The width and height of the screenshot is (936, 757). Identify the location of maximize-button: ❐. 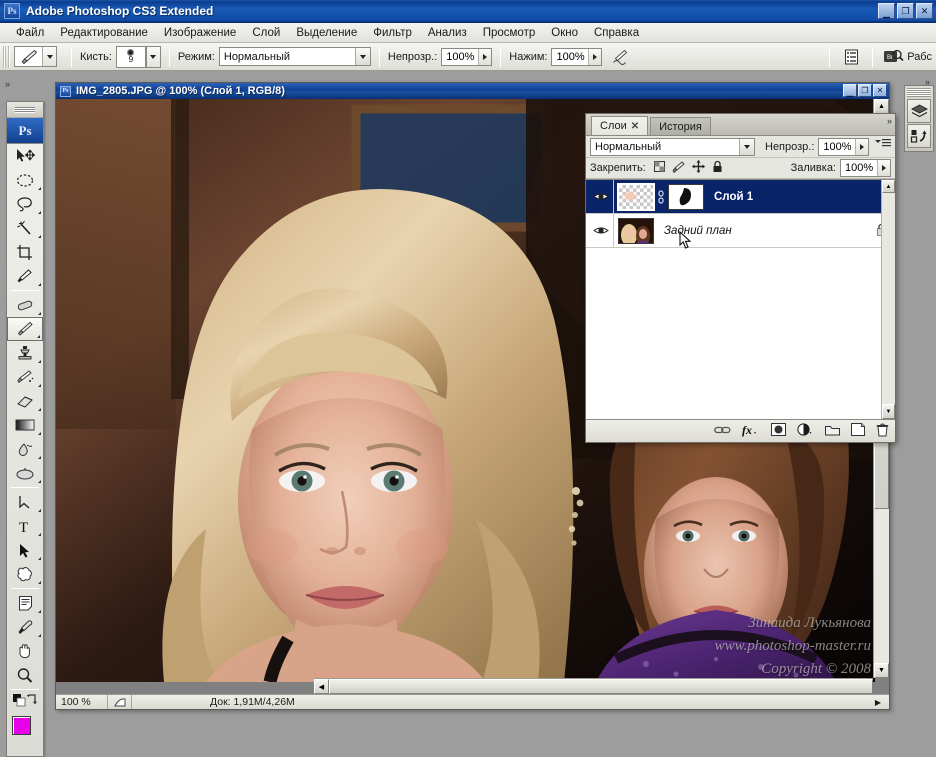
(905, 11).